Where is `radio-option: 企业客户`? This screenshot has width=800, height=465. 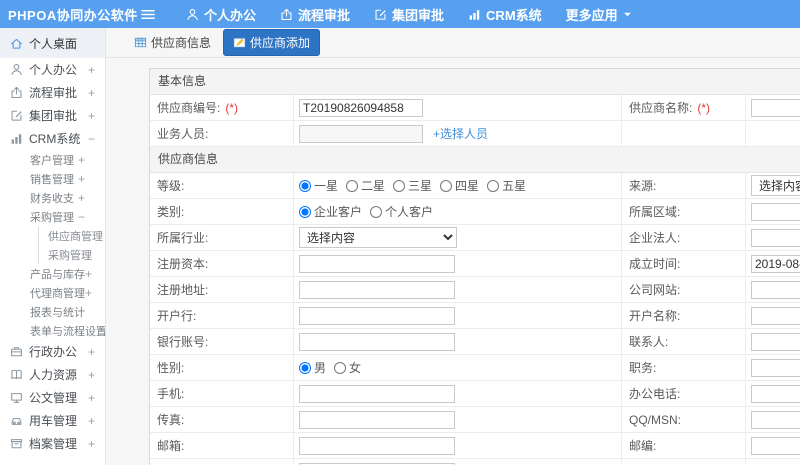
radio-option: 企业客户 is located at coordinates (330, 211).